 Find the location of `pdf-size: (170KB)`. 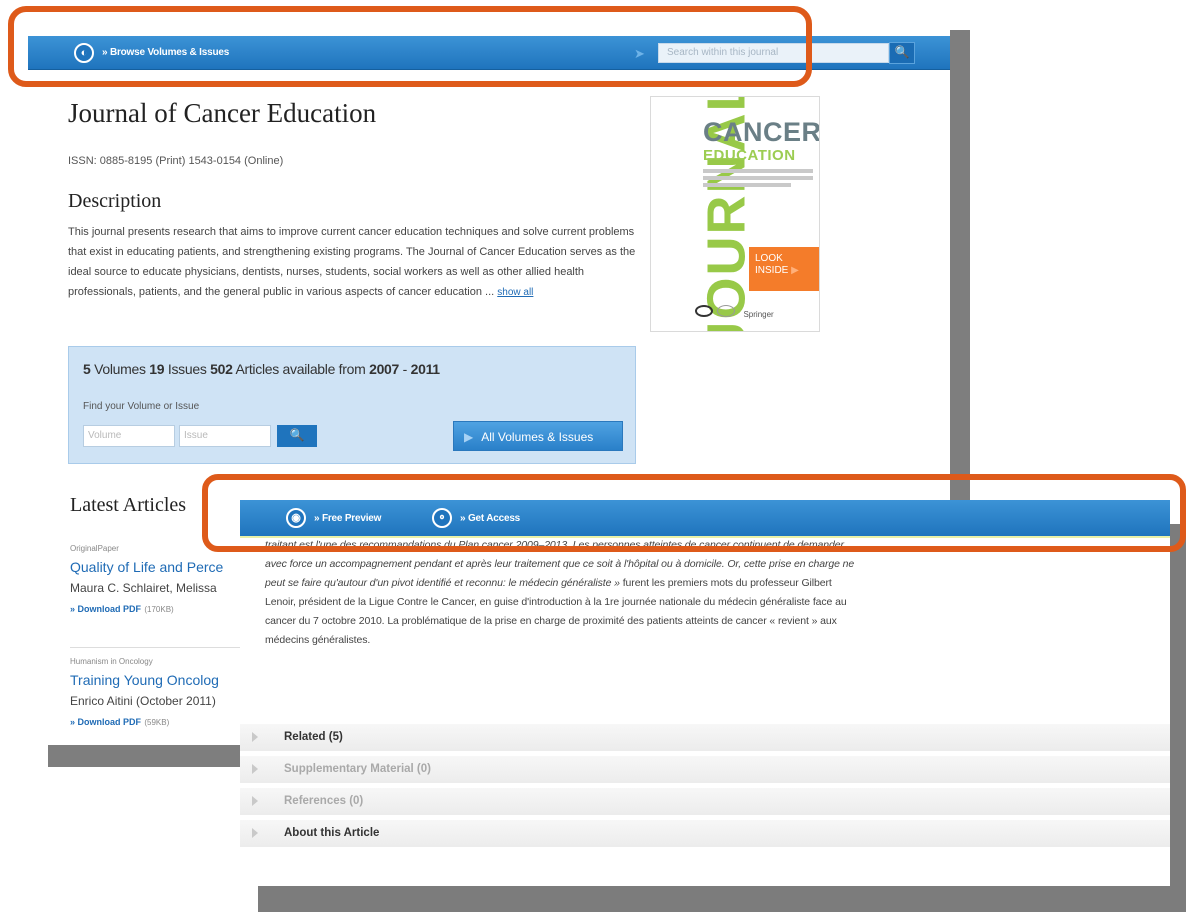

pdf-size: (170KB) is located at coordinates (159, 609).